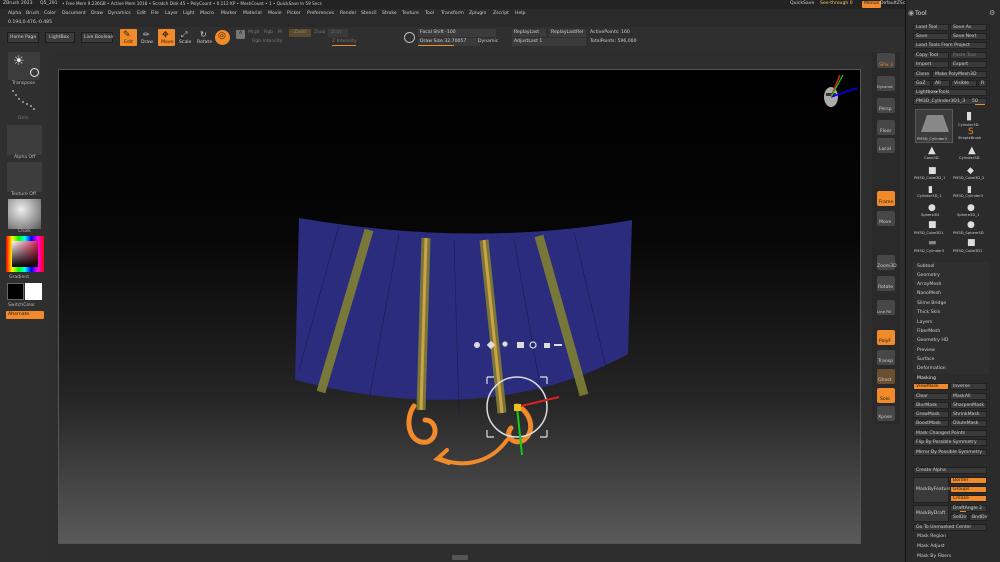 The image size is (1000, 562). What do you see at coordinates (929, 294) in the screenshot?
I see `subpalette-nanomesh: NanoMesh` at bounding box center [929, 294].